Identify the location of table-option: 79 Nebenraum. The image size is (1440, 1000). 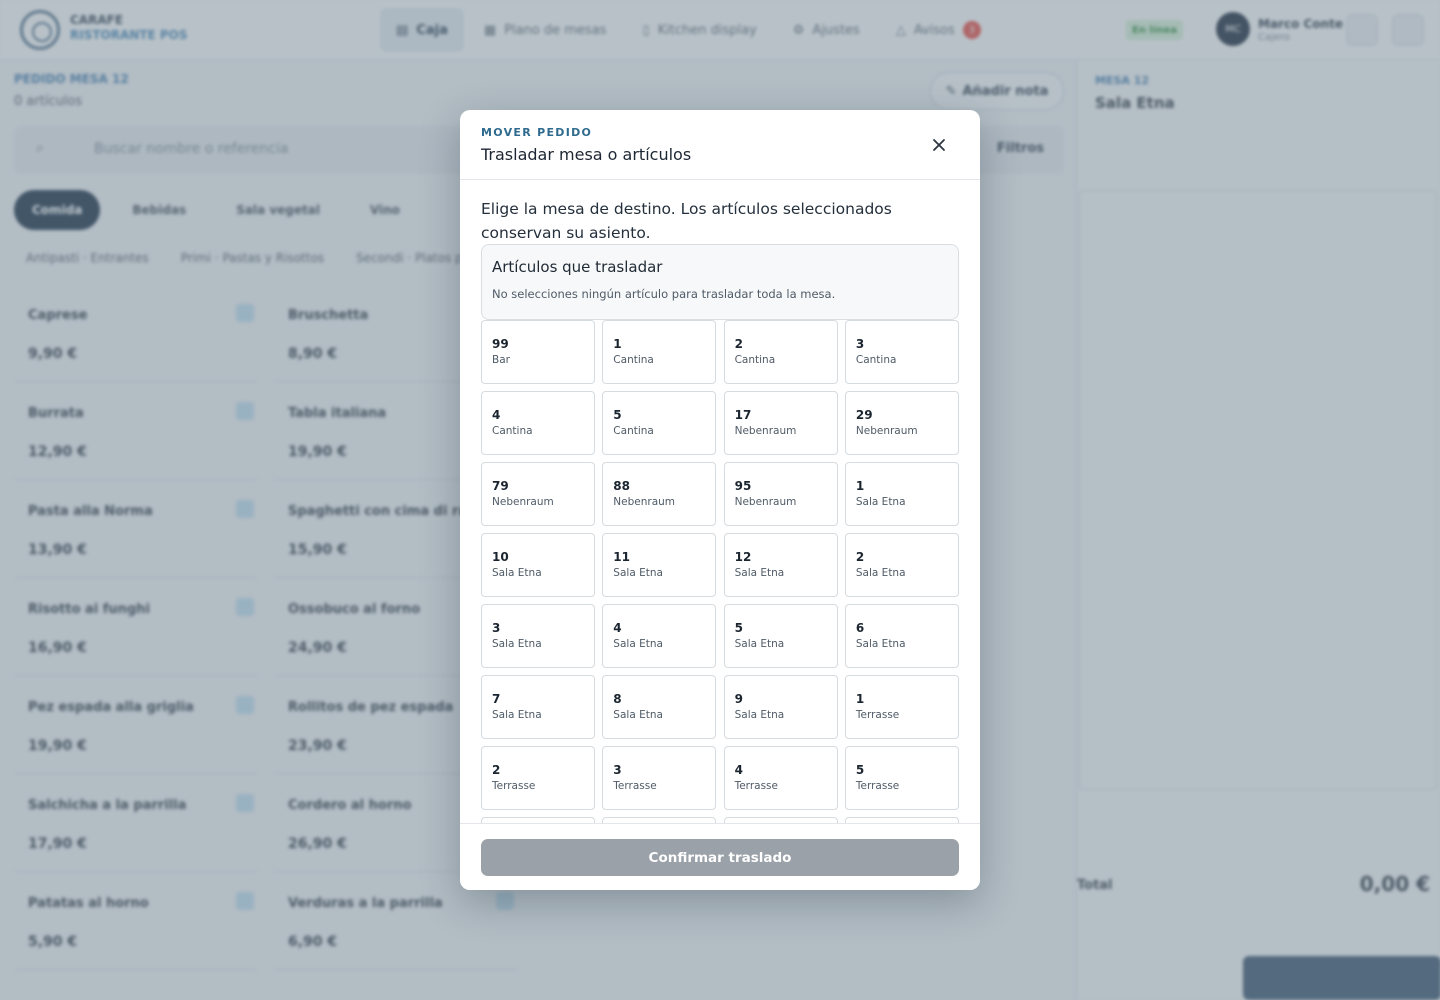
(538, 494).